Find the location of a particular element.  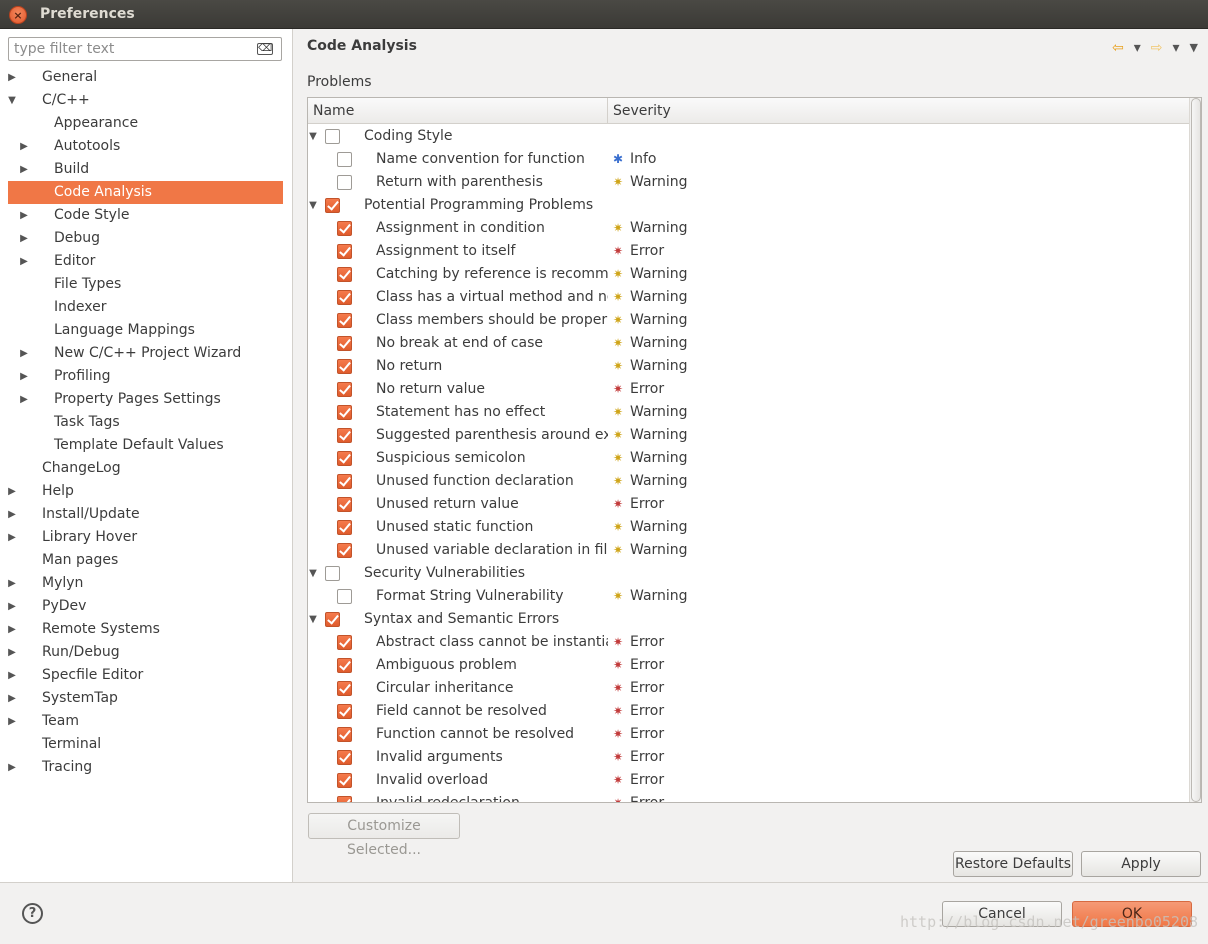

problem-row: Ambiguous problem ✷ Error is located at coordinates (749, 665).